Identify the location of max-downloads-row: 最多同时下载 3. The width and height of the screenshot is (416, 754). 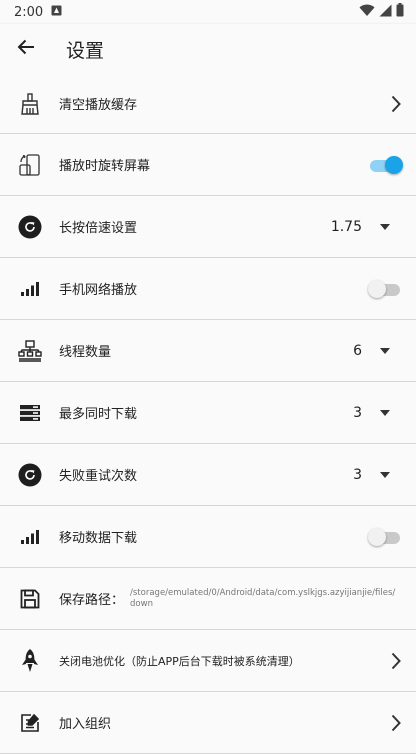
(208, 413).